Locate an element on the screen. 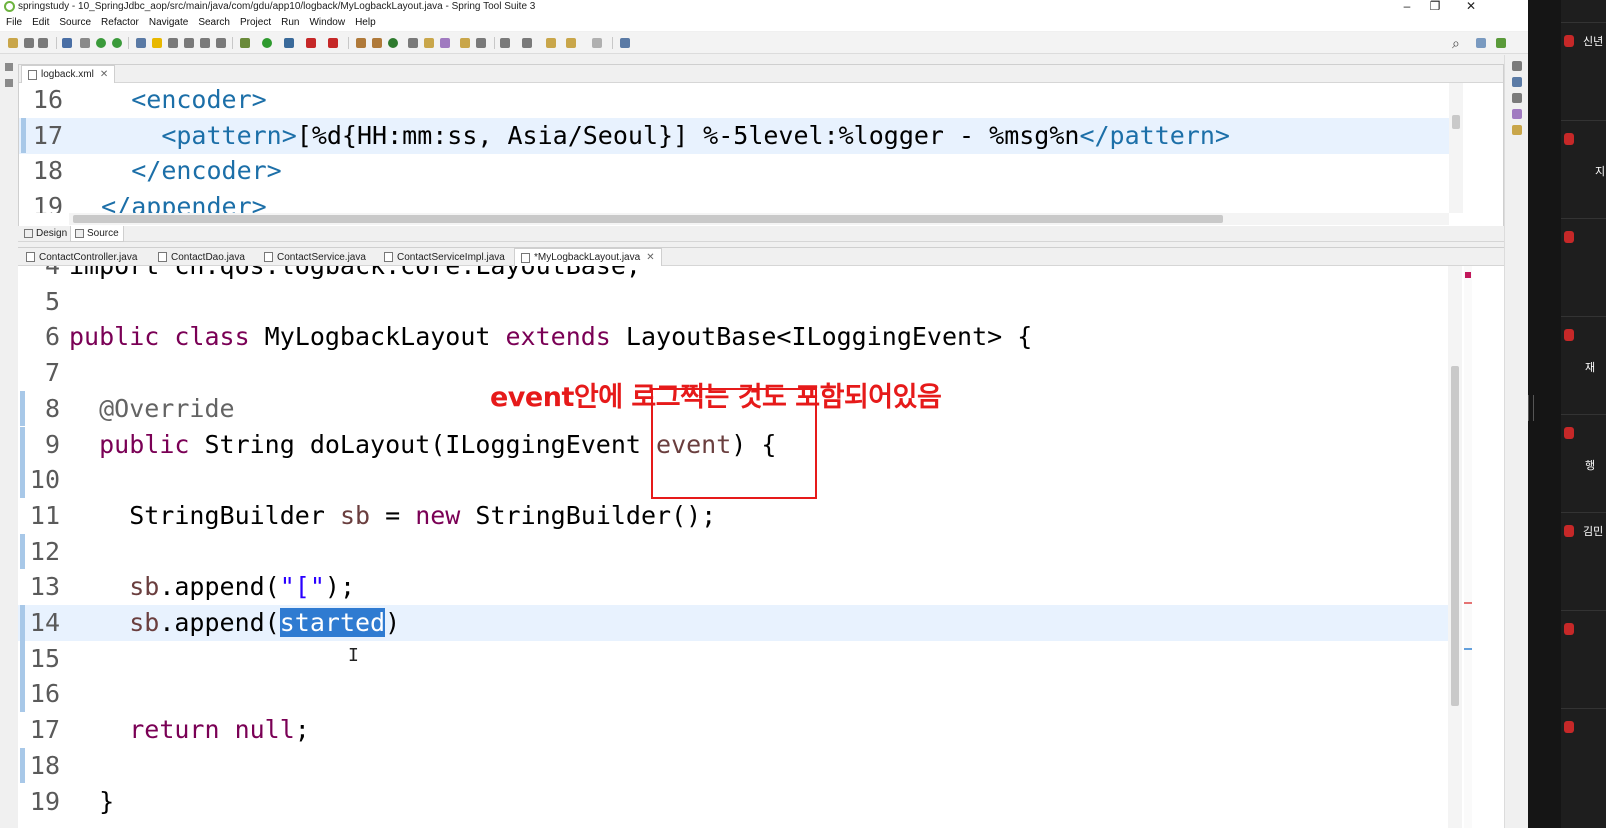 The width and height of the screenshot is (1606, 828). menu-file: File is located at coordinates (14, 22).